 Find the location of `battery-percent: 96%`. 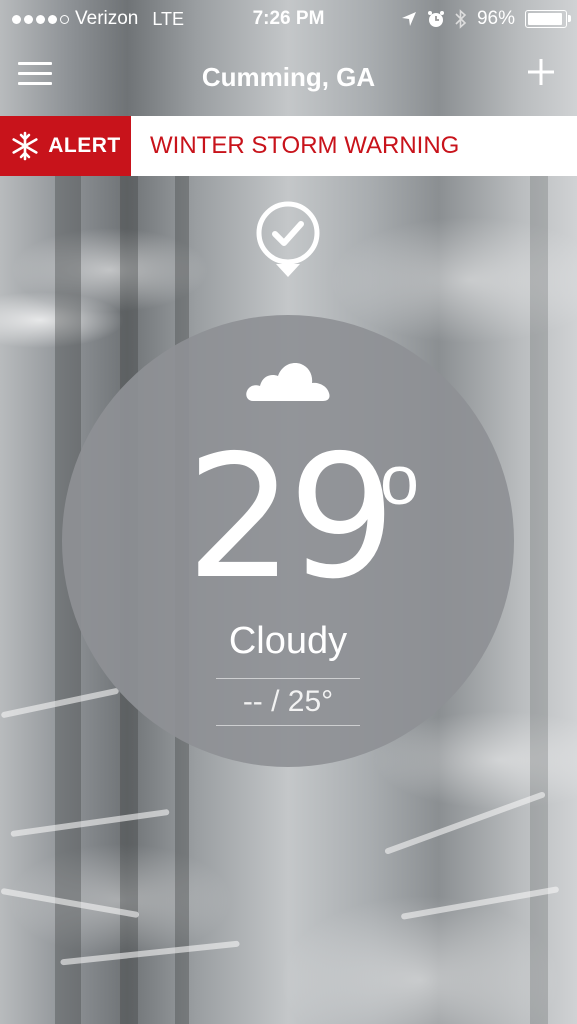

battery-percent: 96% is located at coordinates (495, 18).